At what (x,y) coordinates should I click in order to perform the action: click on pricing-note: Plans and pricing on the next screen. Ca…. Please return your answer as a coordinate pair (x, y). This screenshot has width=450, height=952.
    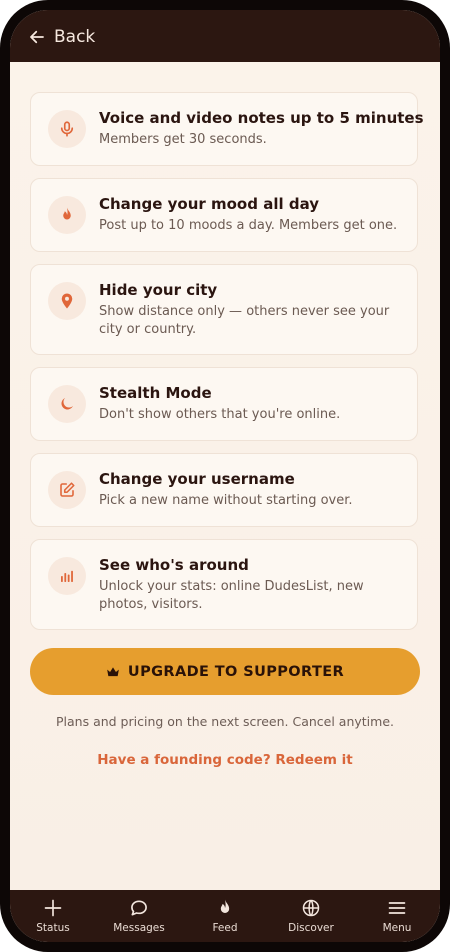
    Looking at the image, I should click on (224, 721).